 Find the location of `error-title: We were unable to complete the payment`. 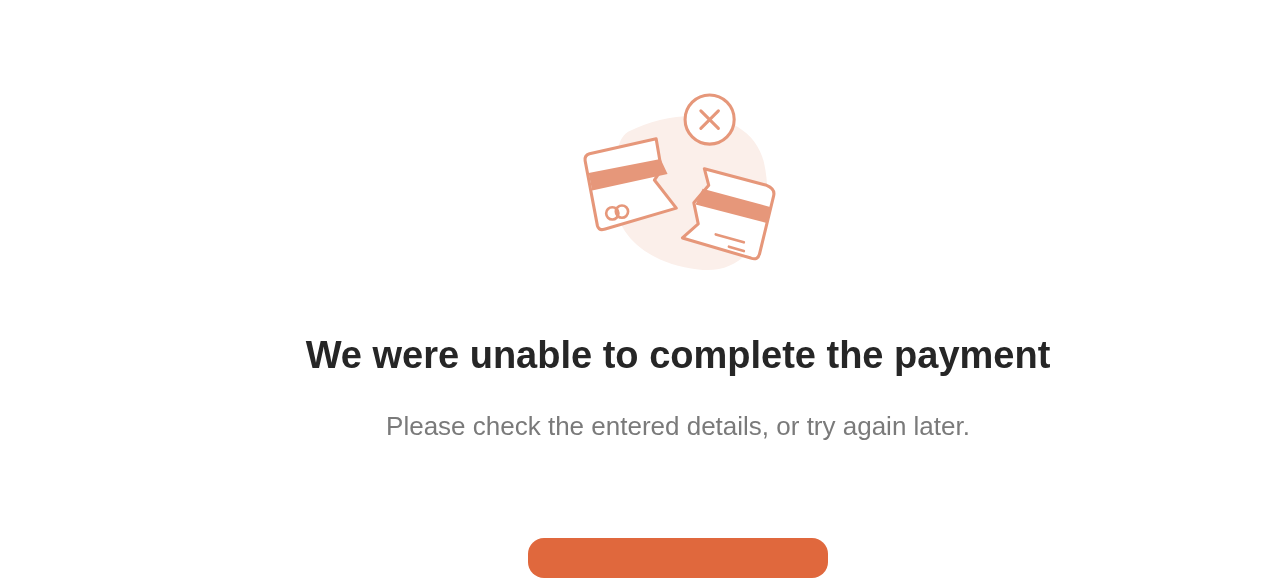

error-title: We were unable to complete the payment is located at coordinates (678, 355).